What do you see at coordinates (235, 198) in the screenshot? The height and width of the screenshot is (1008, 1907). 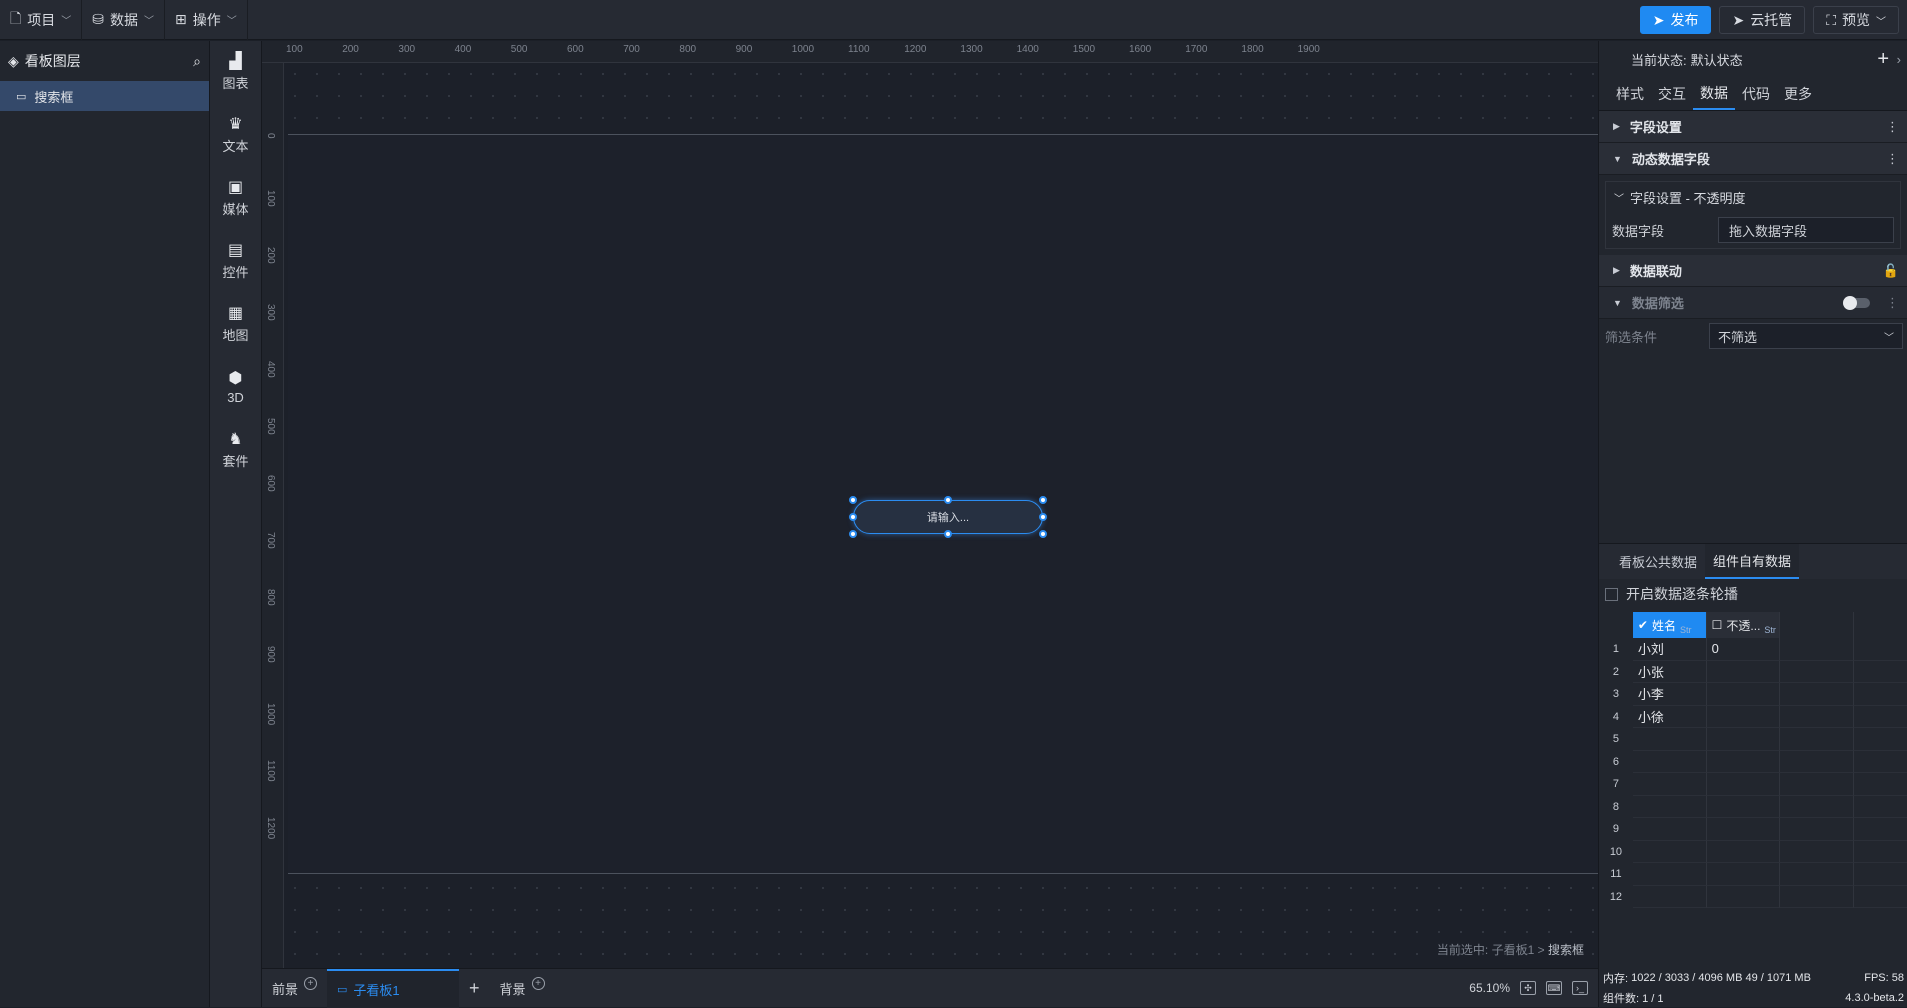 I see `library-media: ▣ 媒体` at bounding box center [235, 198].